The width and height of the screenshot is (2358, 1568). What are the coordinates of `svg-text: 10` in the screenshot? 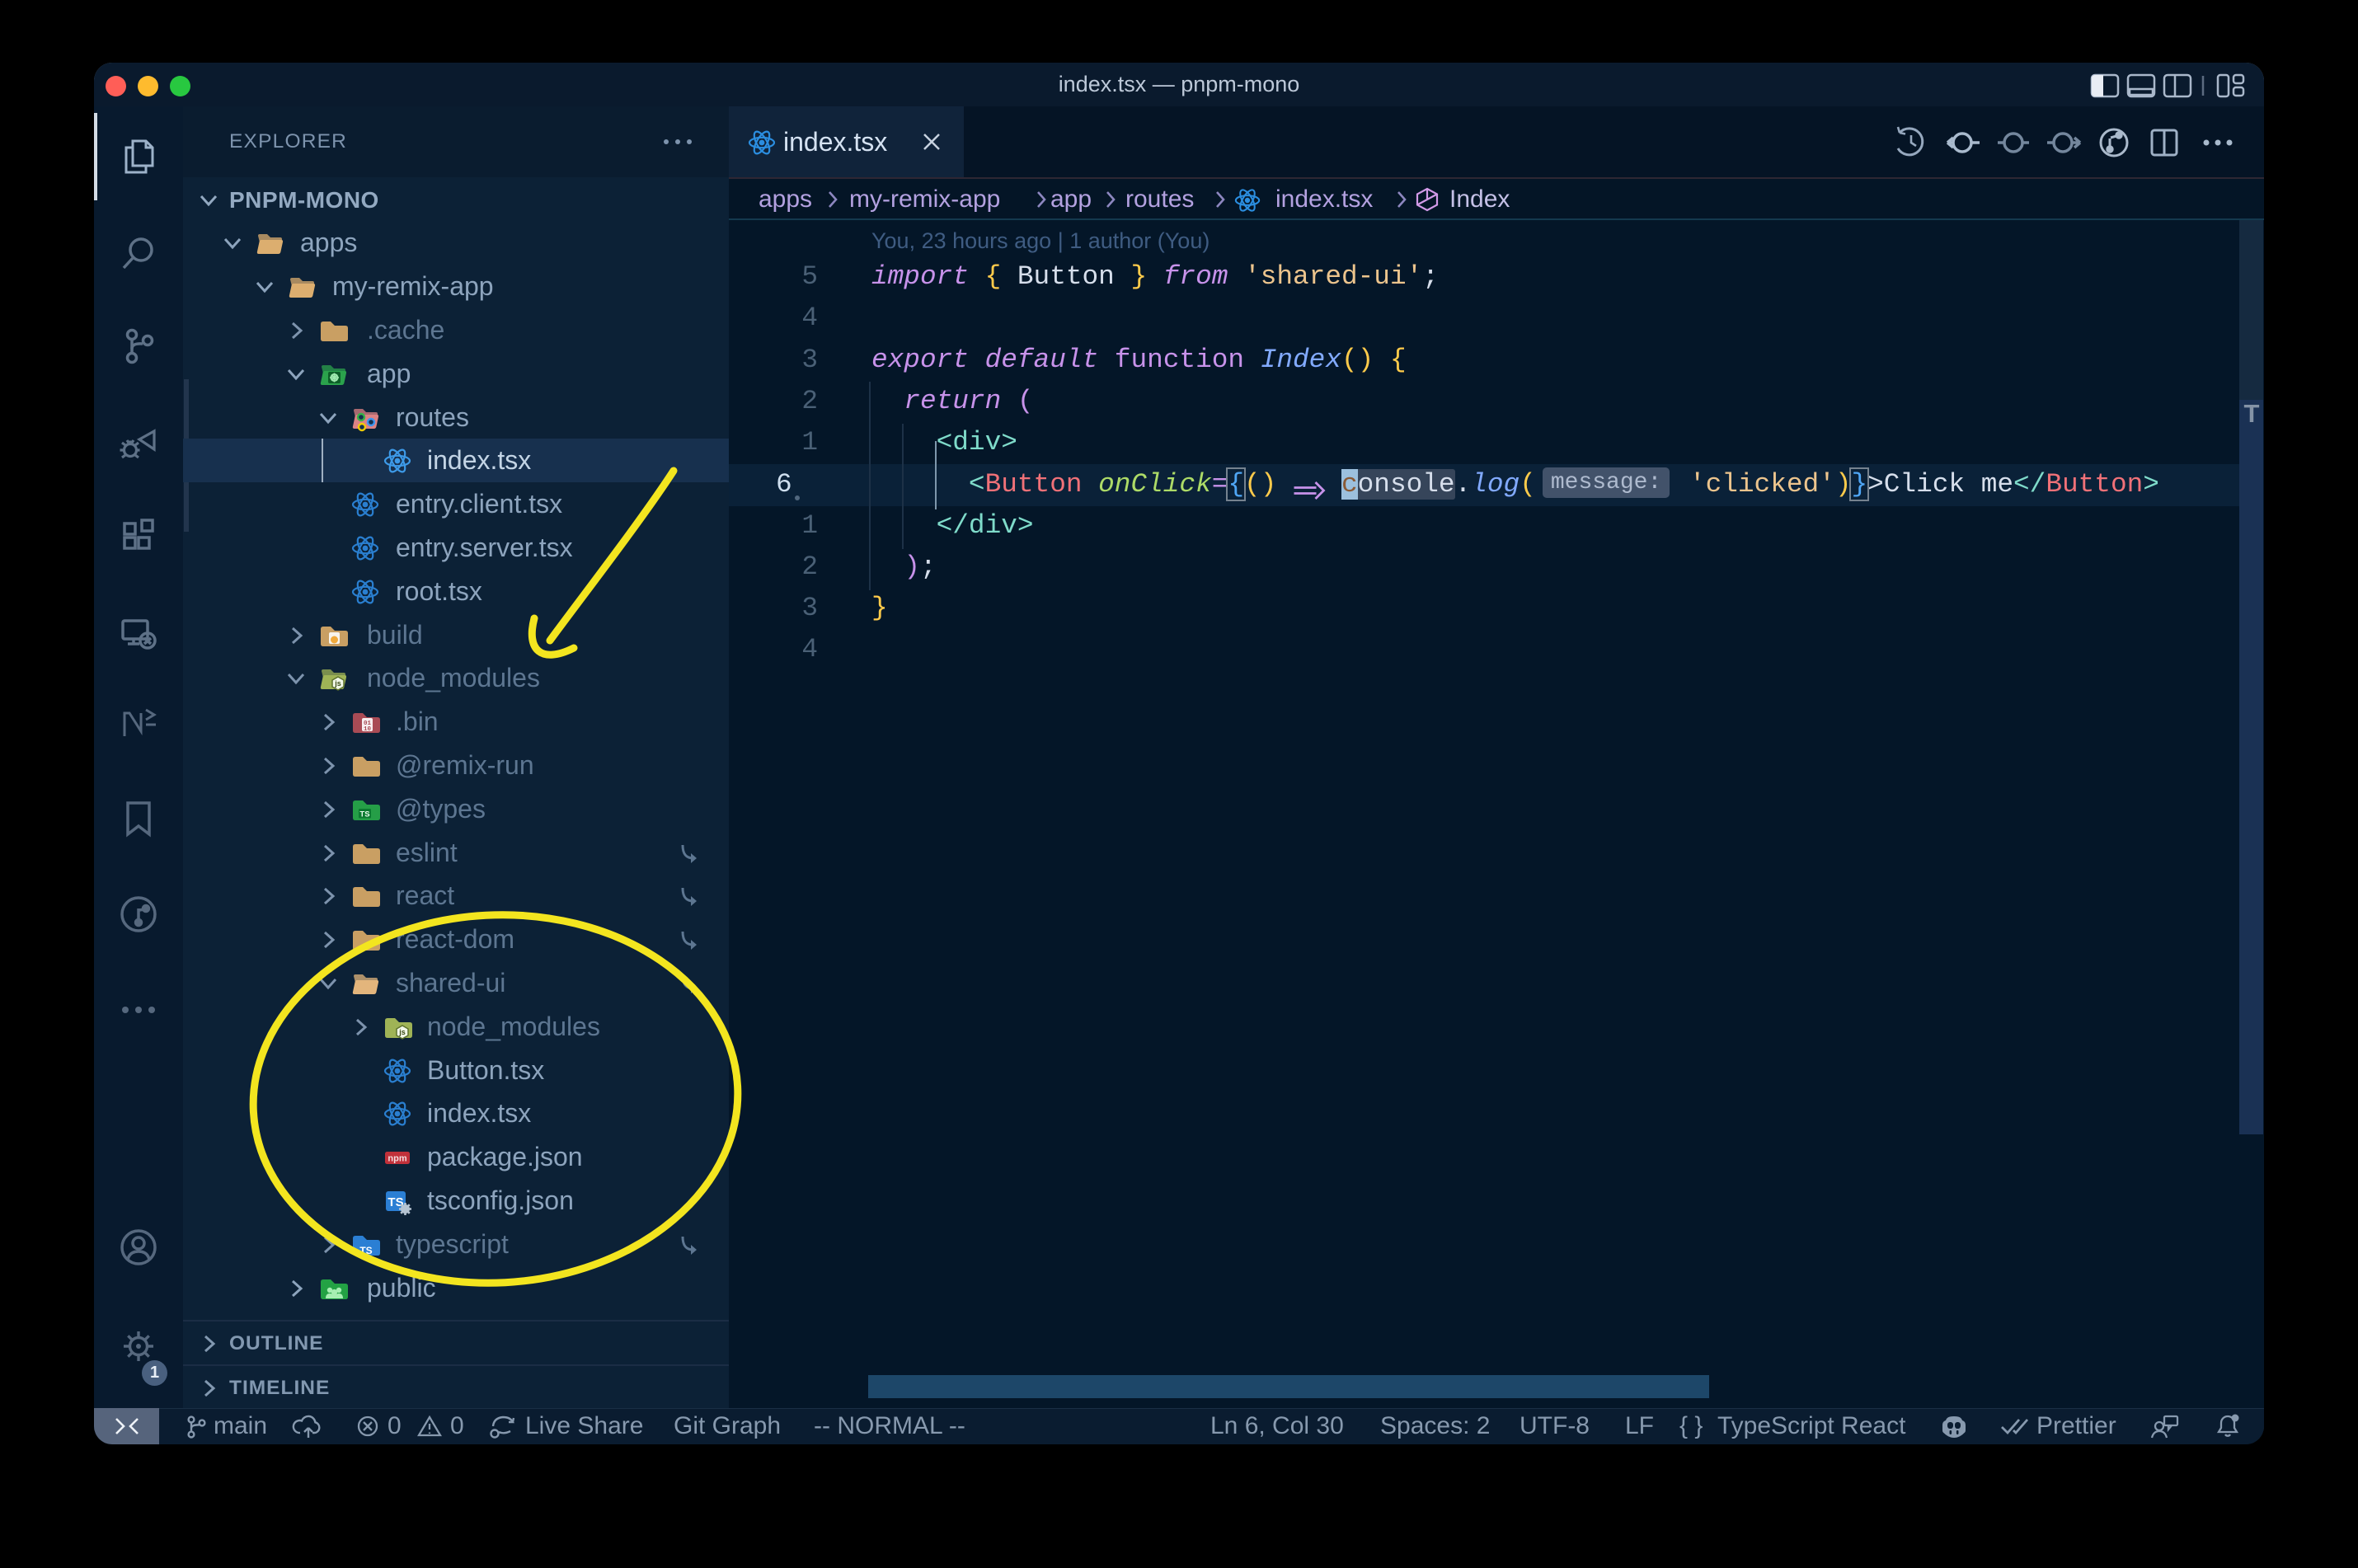 It's located at (368, 729).